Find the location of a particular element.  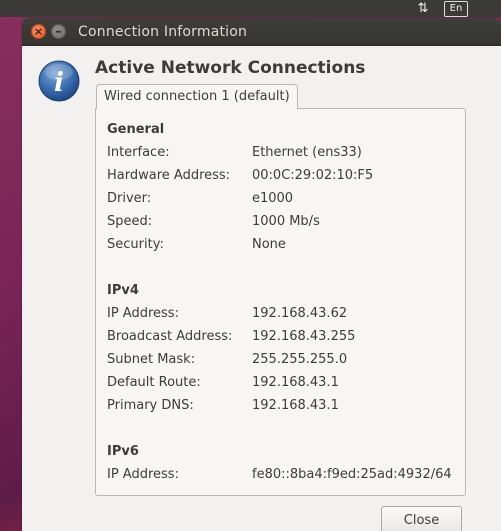

row-label-default-route: Default Route: is located at coordinates (154, 382).